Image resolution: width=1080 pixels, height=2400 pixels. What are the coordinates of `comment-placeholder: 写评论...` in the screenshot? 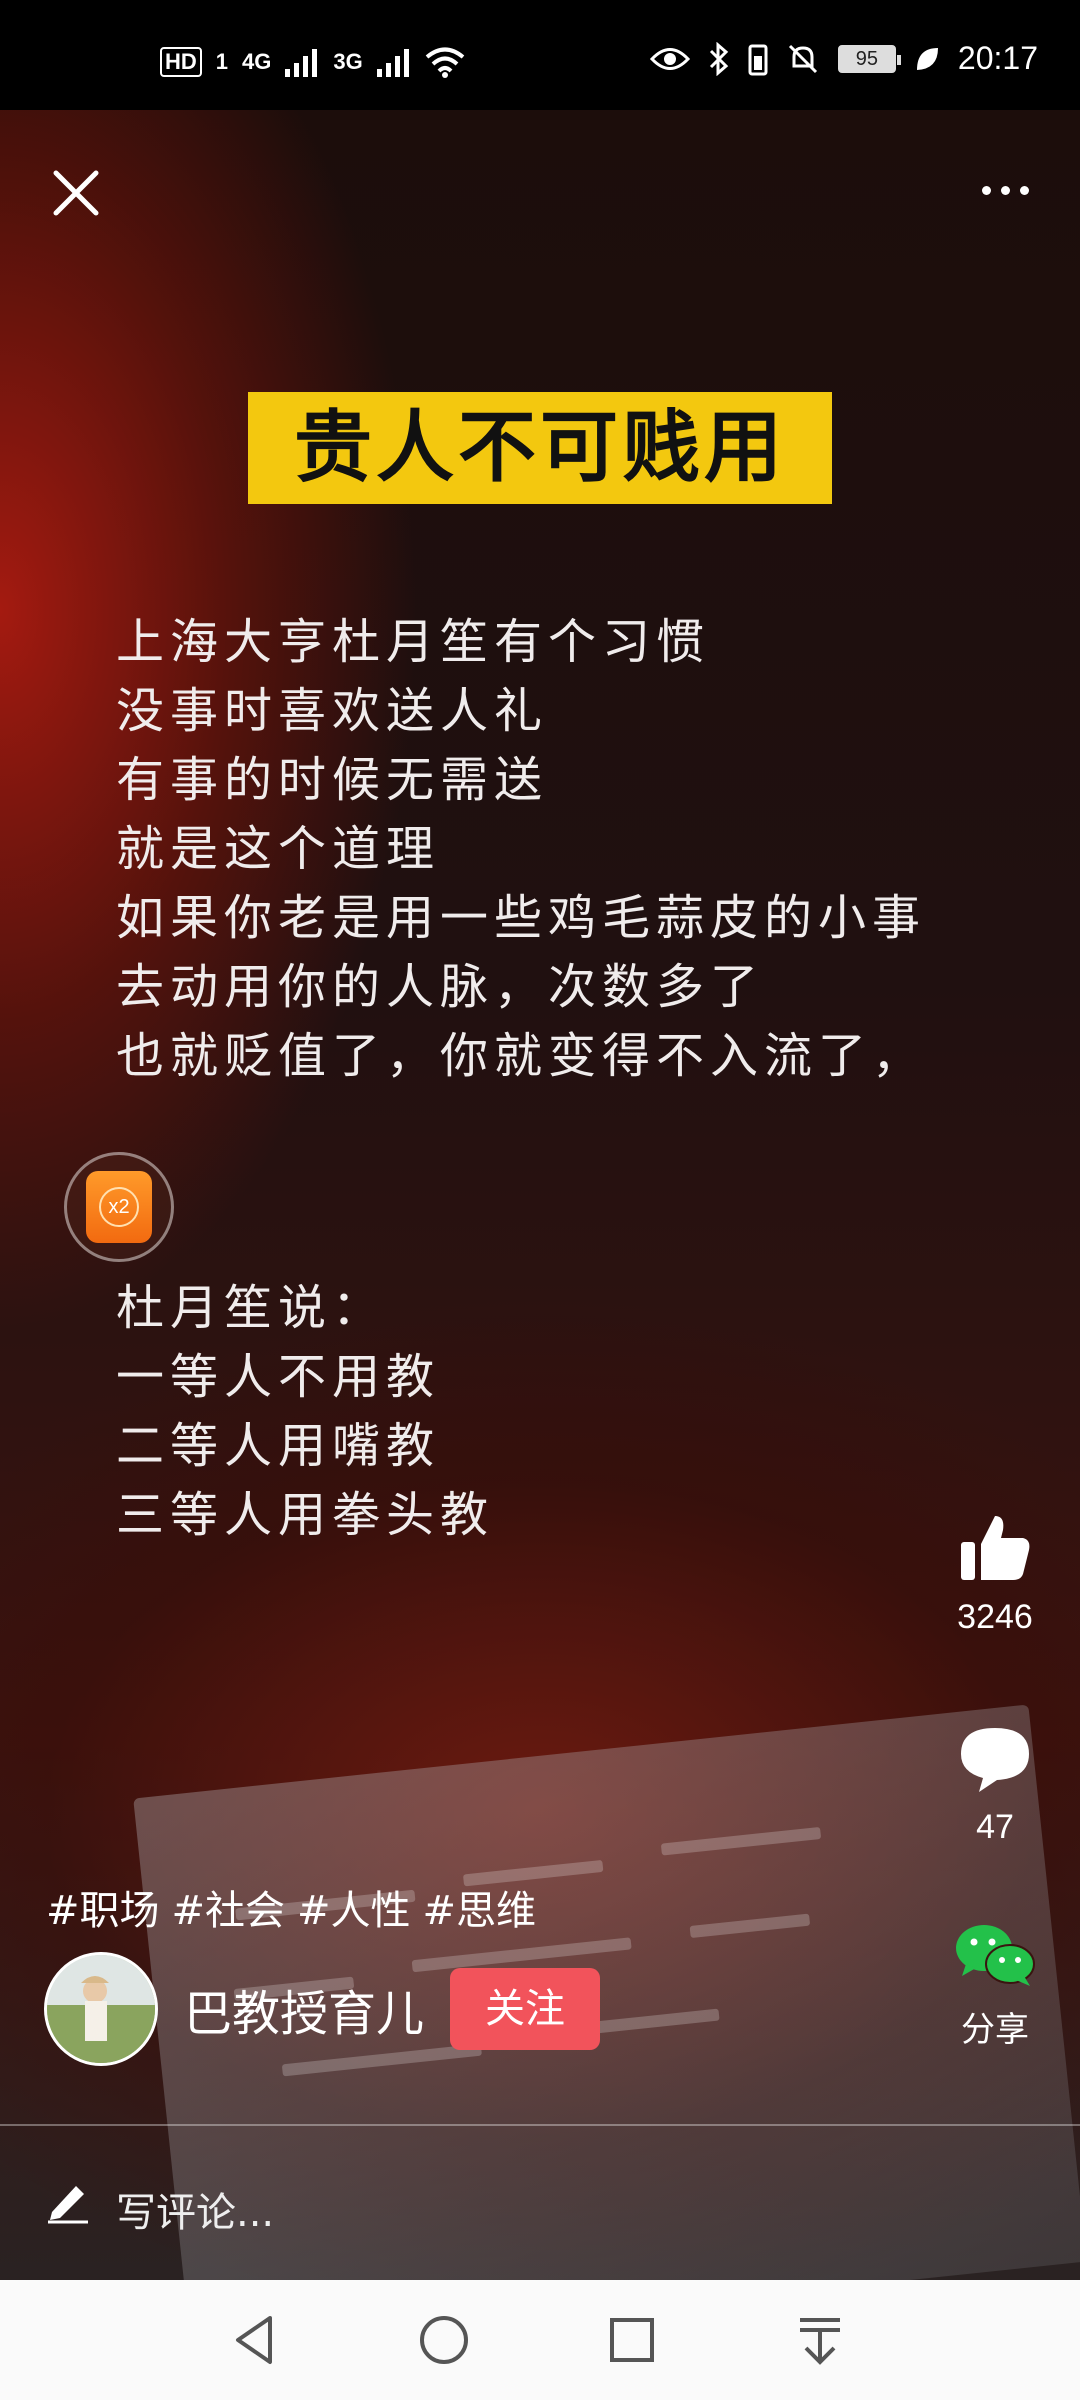 It's located at (195, 2213).